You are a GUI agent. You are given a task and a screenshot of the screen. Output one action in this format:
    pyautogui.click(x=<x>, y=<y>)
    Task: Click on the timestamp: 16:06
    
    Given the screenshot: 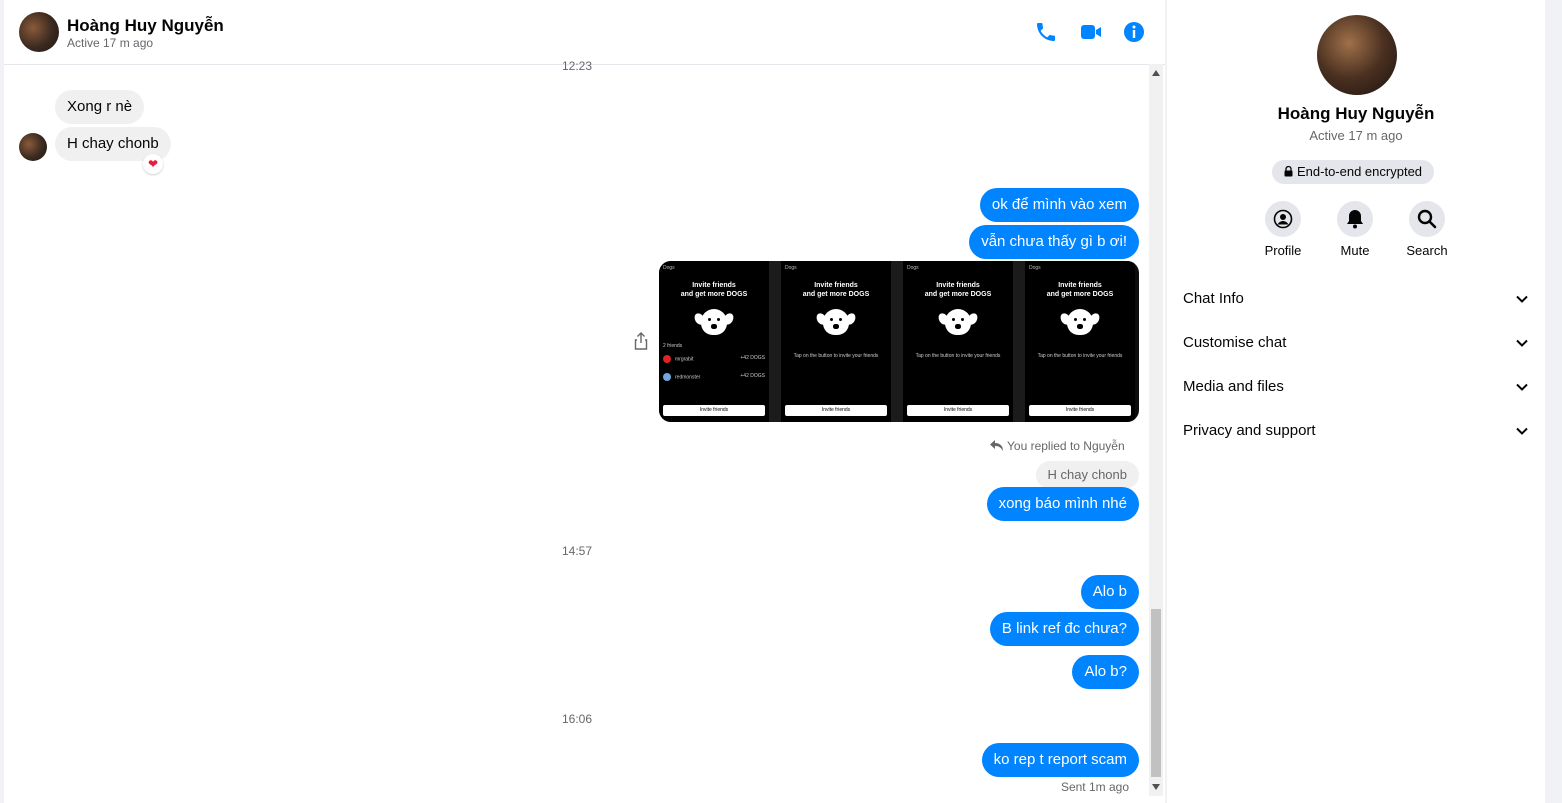 What is the action you would take?
    pyautogui.click(x=577, y=719)
    